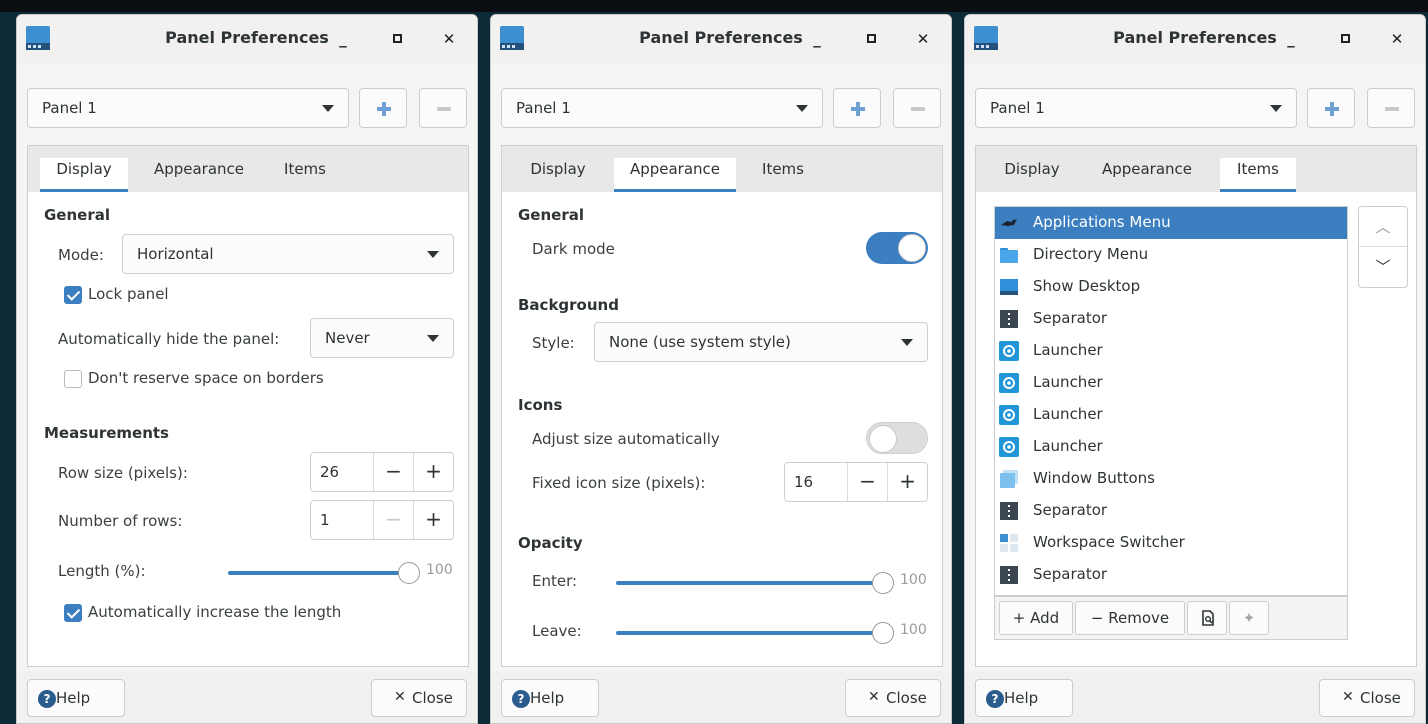  What do you see at coordinates (1036, 618) in the screenshot?
I see `add-item-button: + Add` at bounding box center [1036, 618].